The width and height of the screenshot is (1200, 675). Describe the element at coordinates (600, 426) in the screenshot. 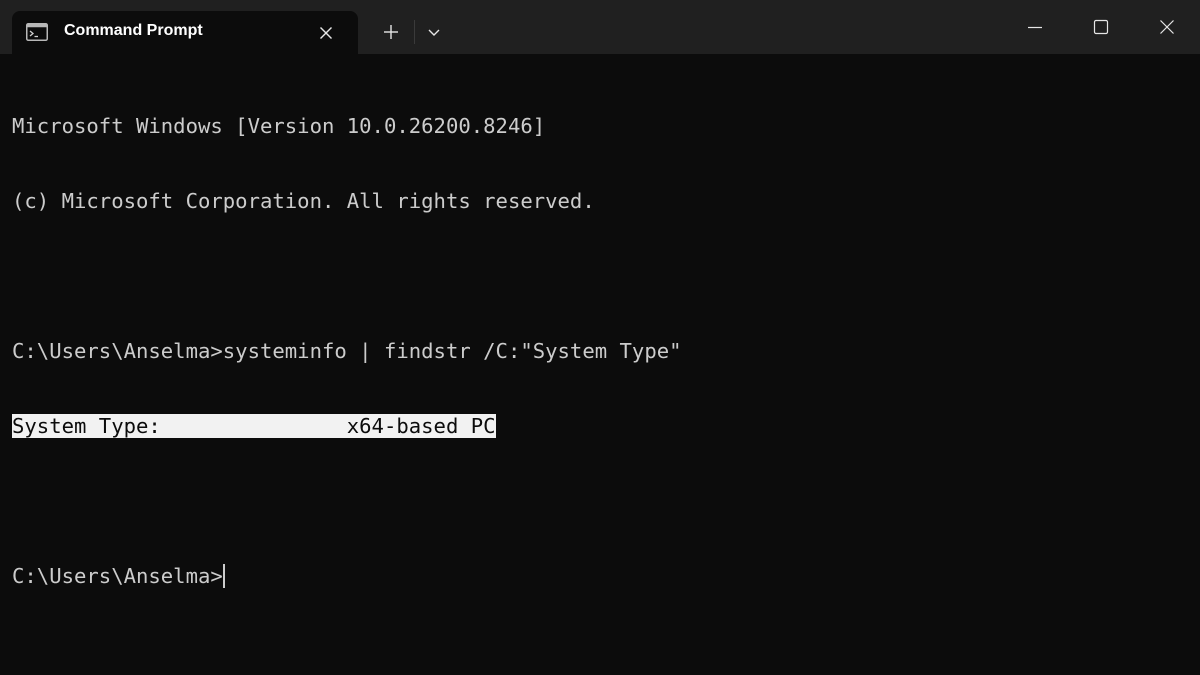

I see `terminal-line-selected: System Type: x64-based PC` at that location.